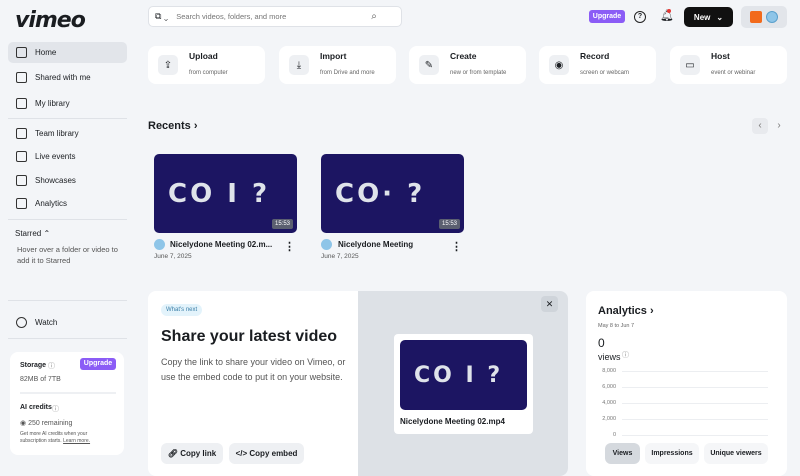  I want to click on label: Copy embed, so click(273, 453).